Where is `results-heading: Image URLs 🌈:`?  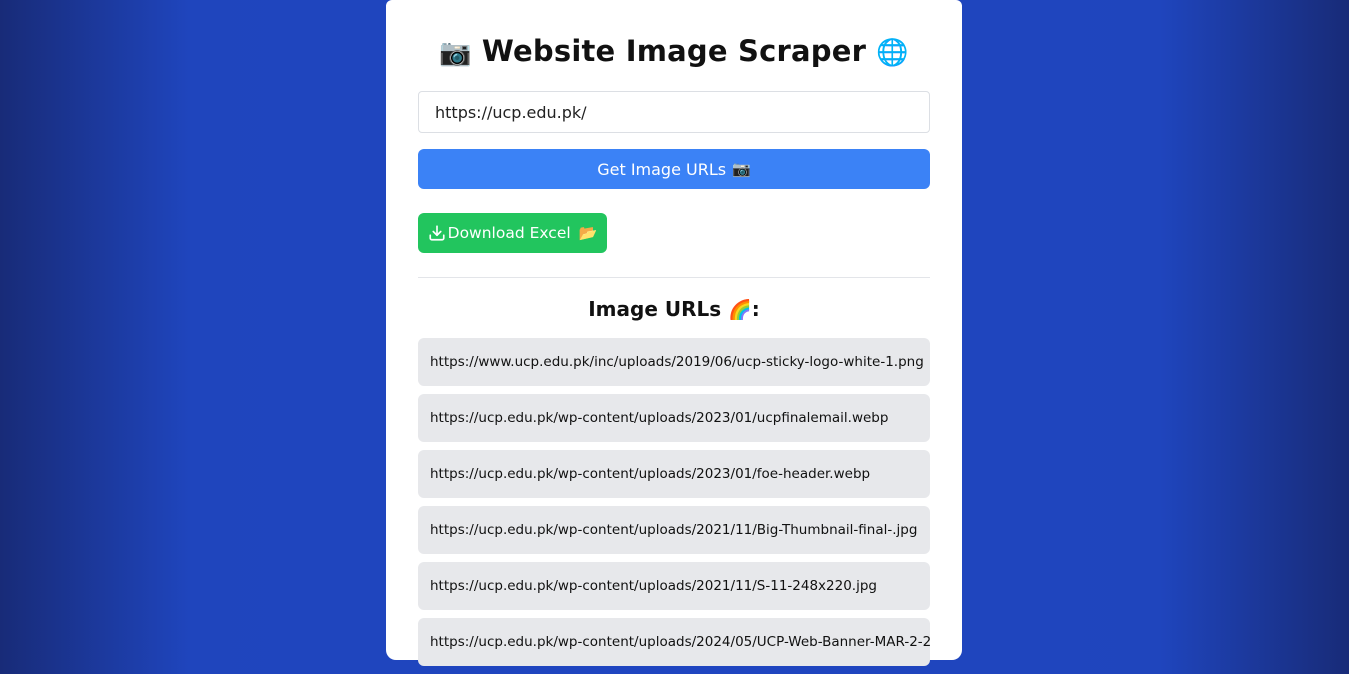
results-heading: Image URLs 🌈: is located at coordinates (674, 309).